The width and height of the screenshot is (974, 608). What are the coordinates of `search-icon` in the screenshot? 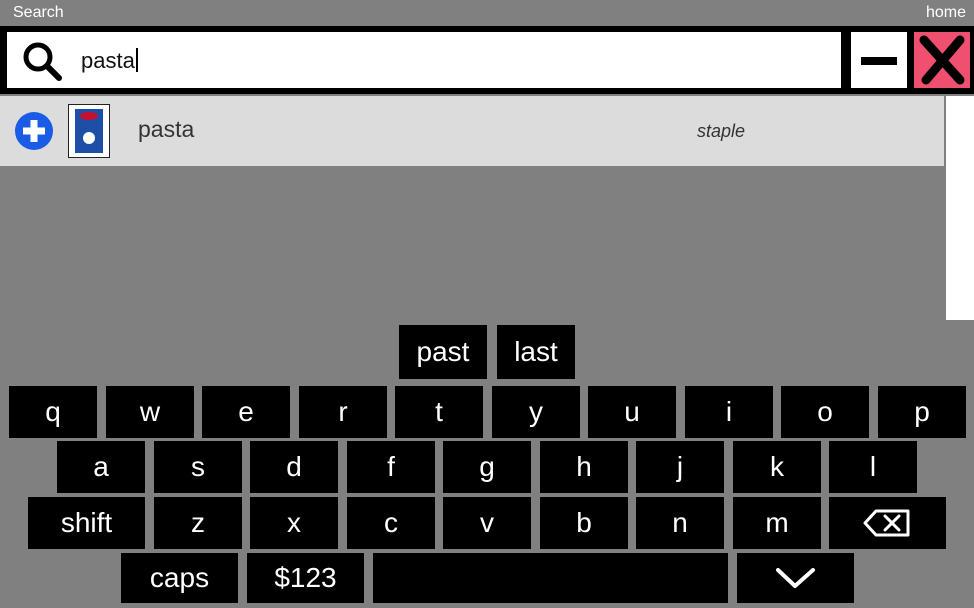 It's located at (42, 61).